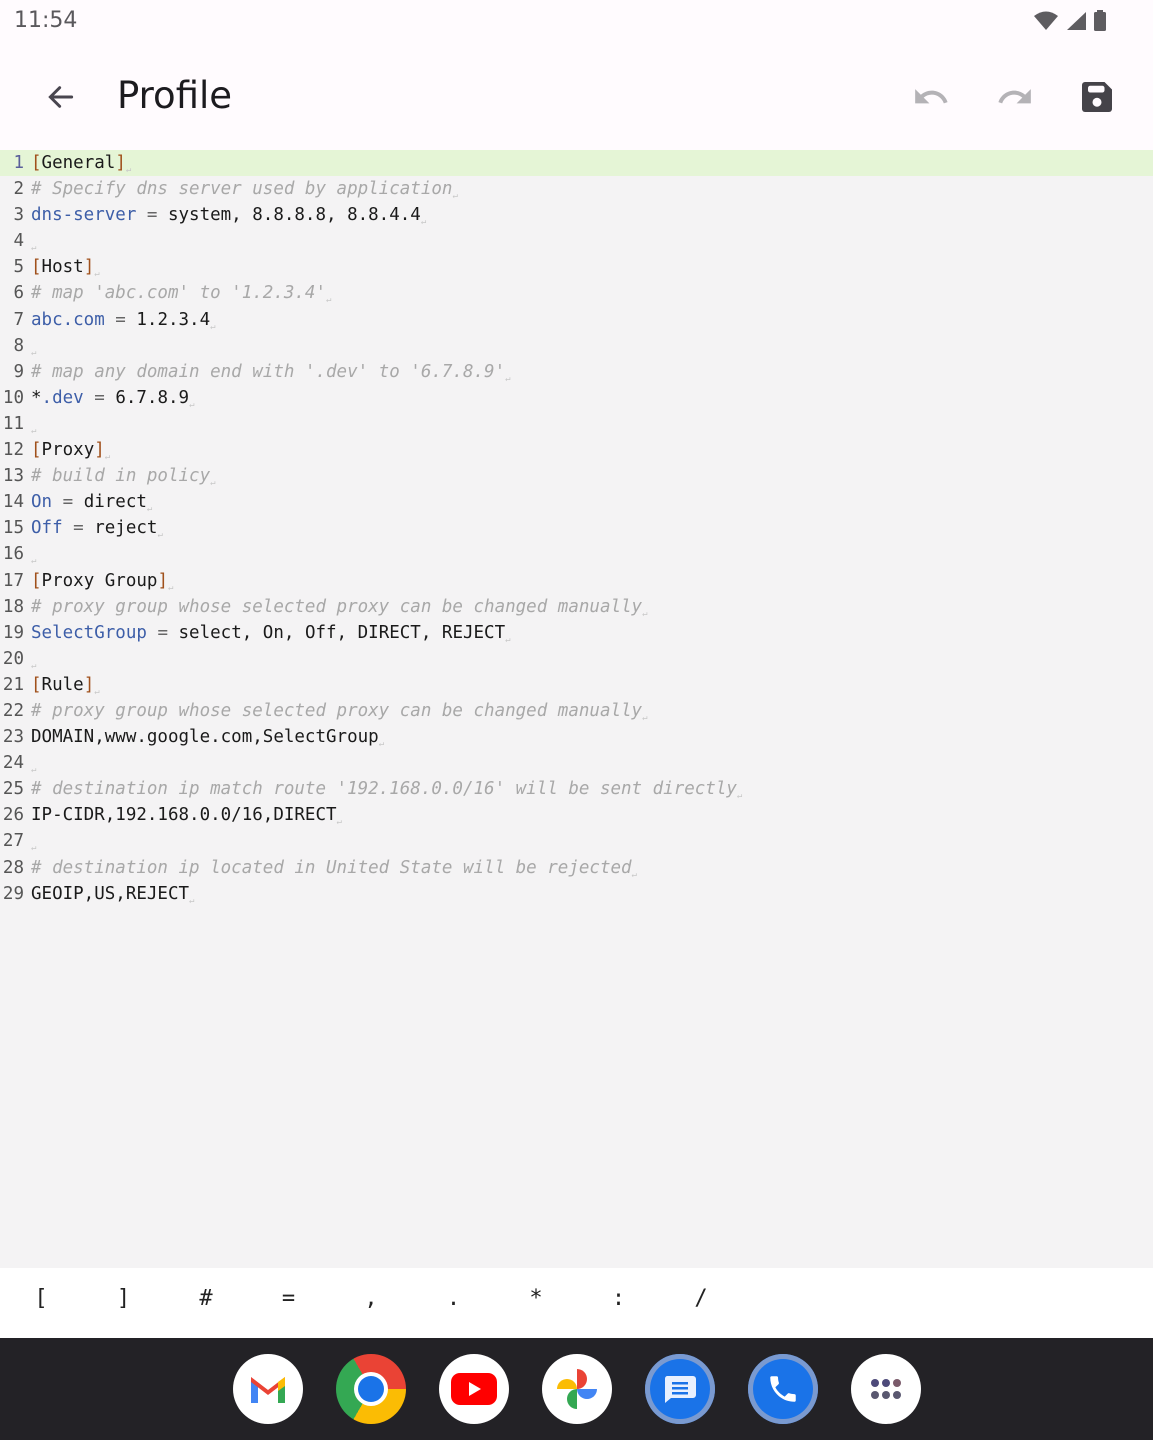 Image resolution: width=1153 pixels, height=1440 pixels. What do you see at coordinates (62, 397) in the screenshot?
I see `key-token: .dev` at bounding box center [62, 397].